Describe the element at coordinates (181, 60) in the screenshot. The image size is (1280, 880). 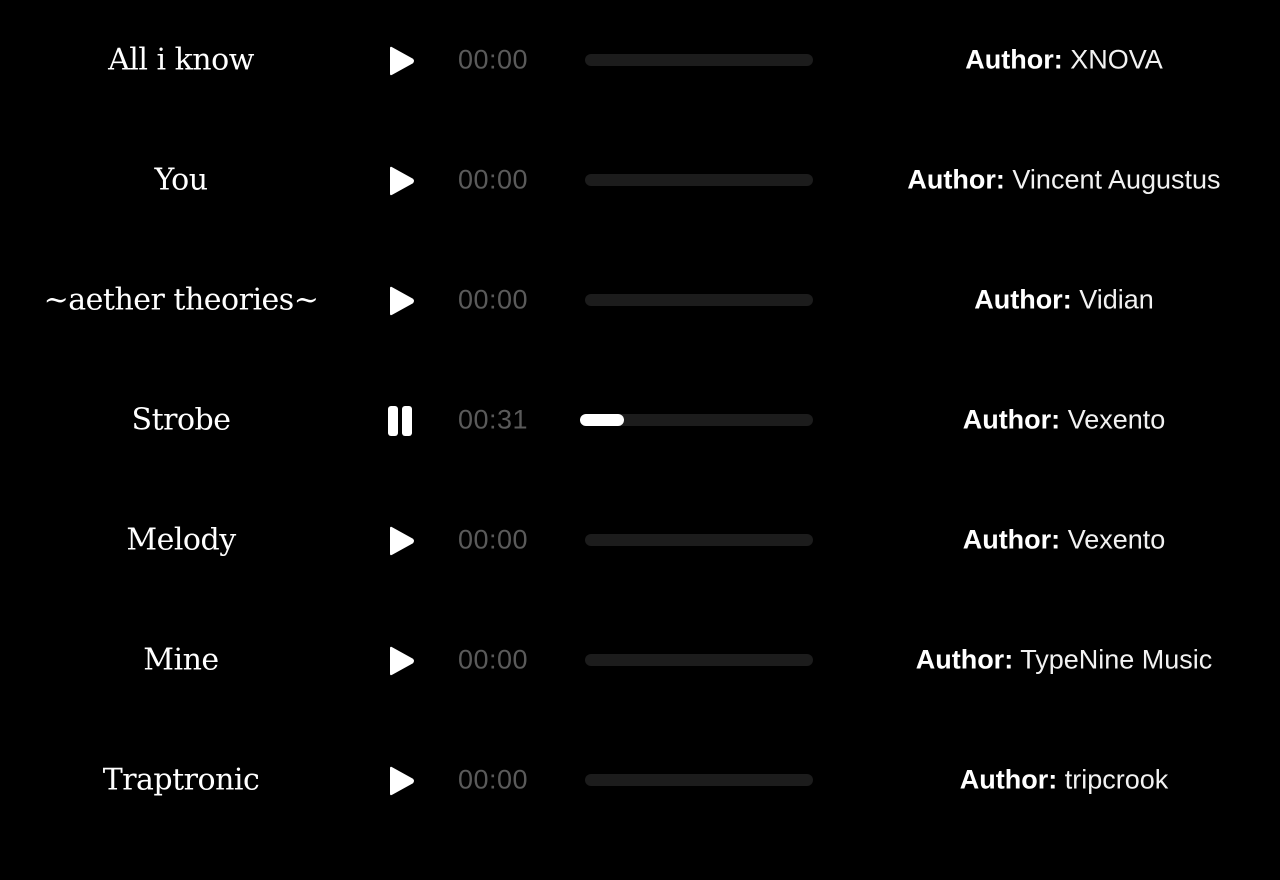
I see `track-title: All i know` at that location.